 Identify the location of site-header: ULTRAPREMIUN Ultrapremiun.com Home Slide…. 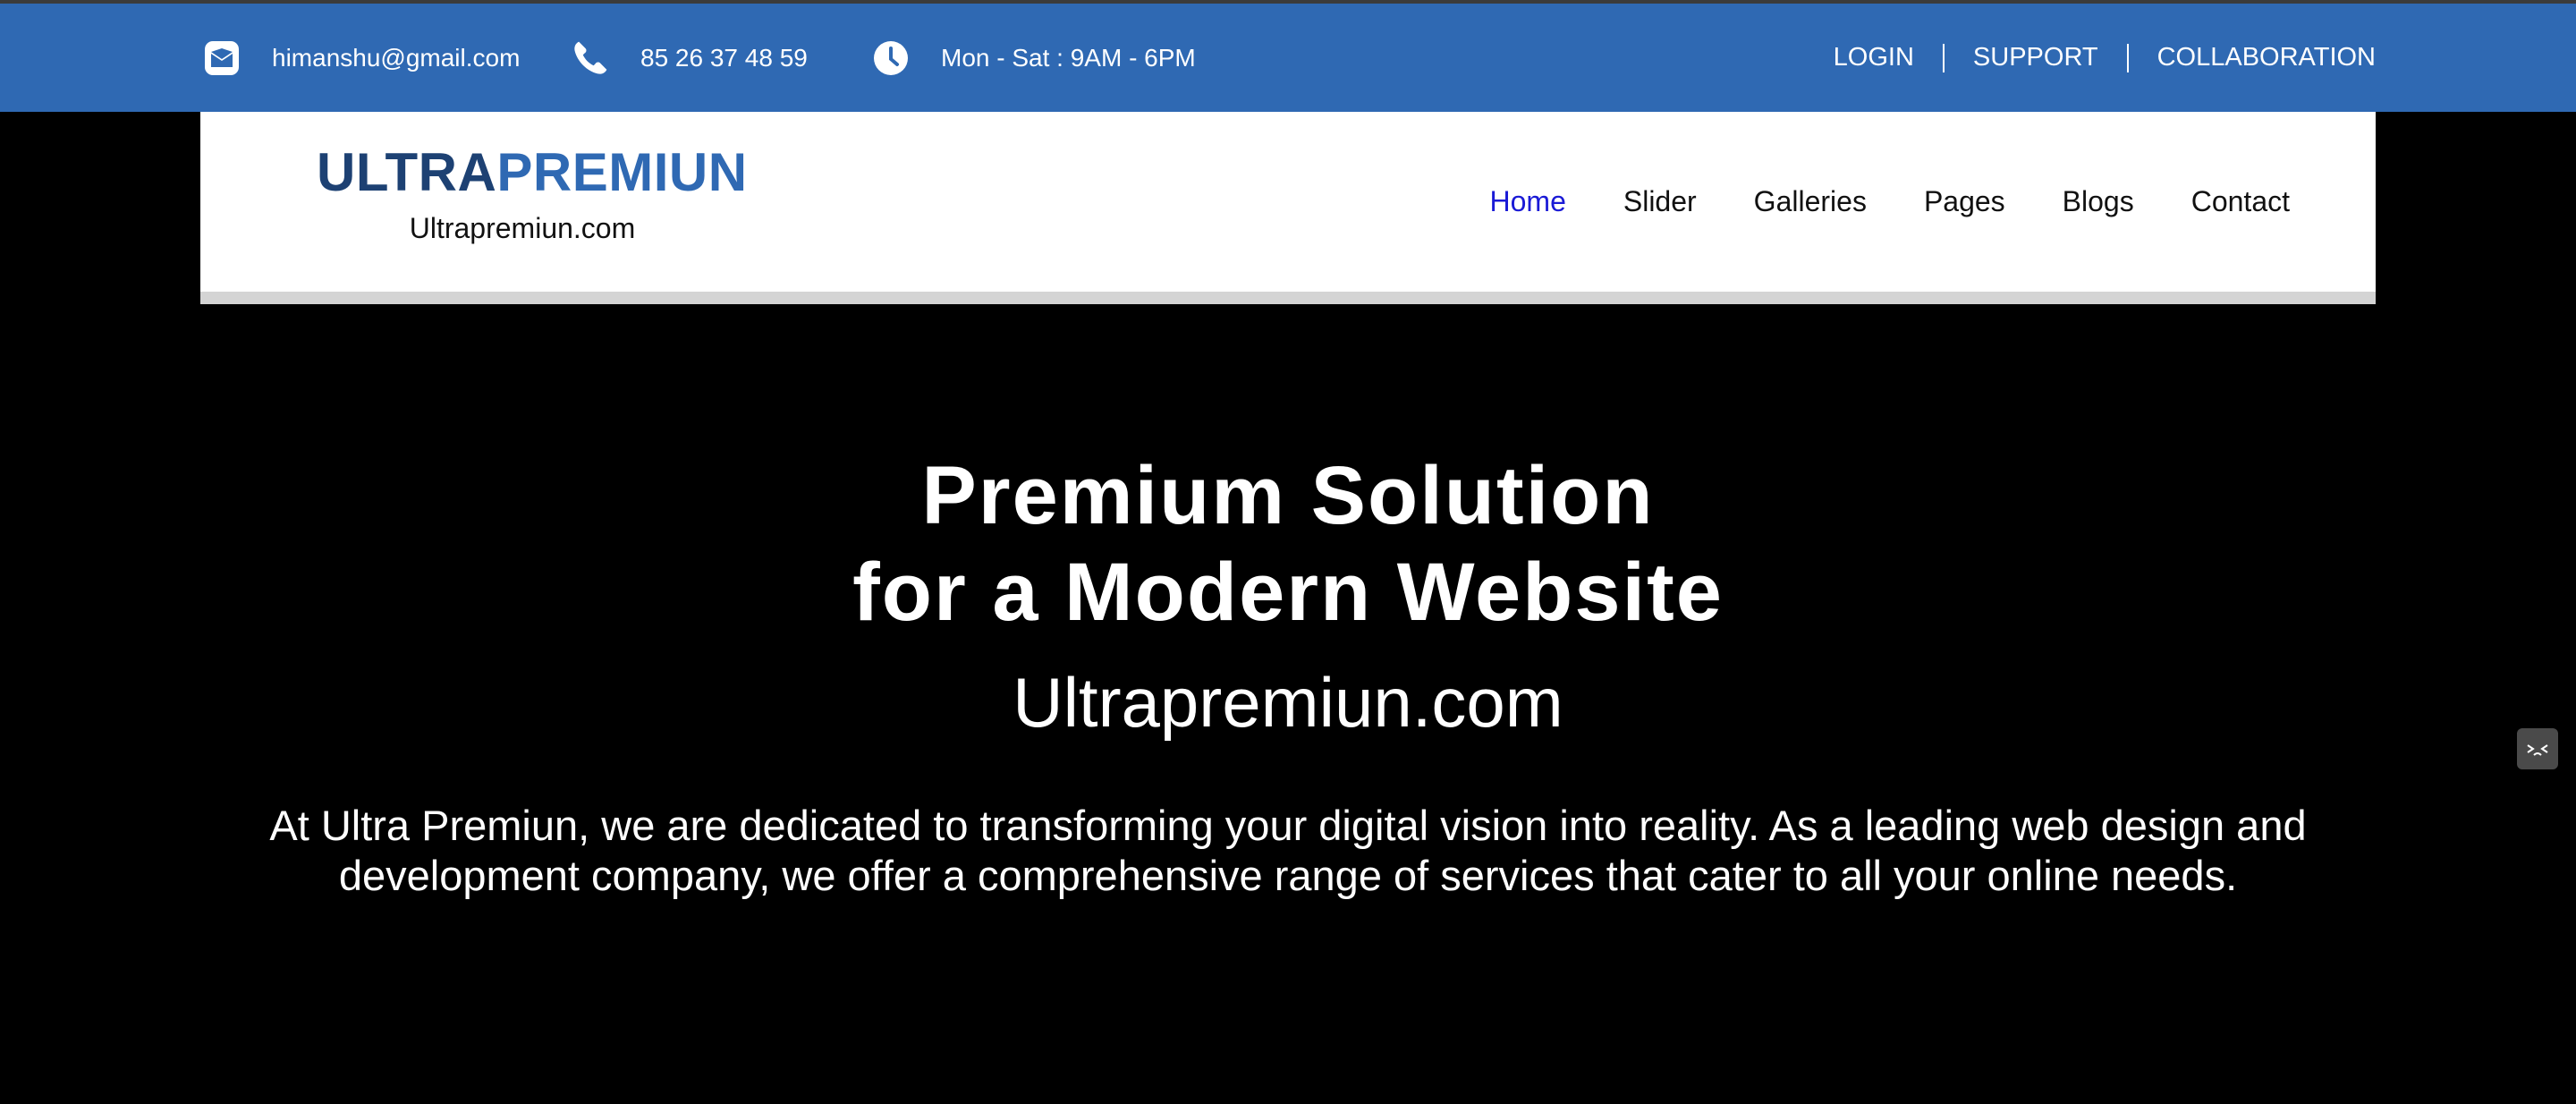
(1288, 208).